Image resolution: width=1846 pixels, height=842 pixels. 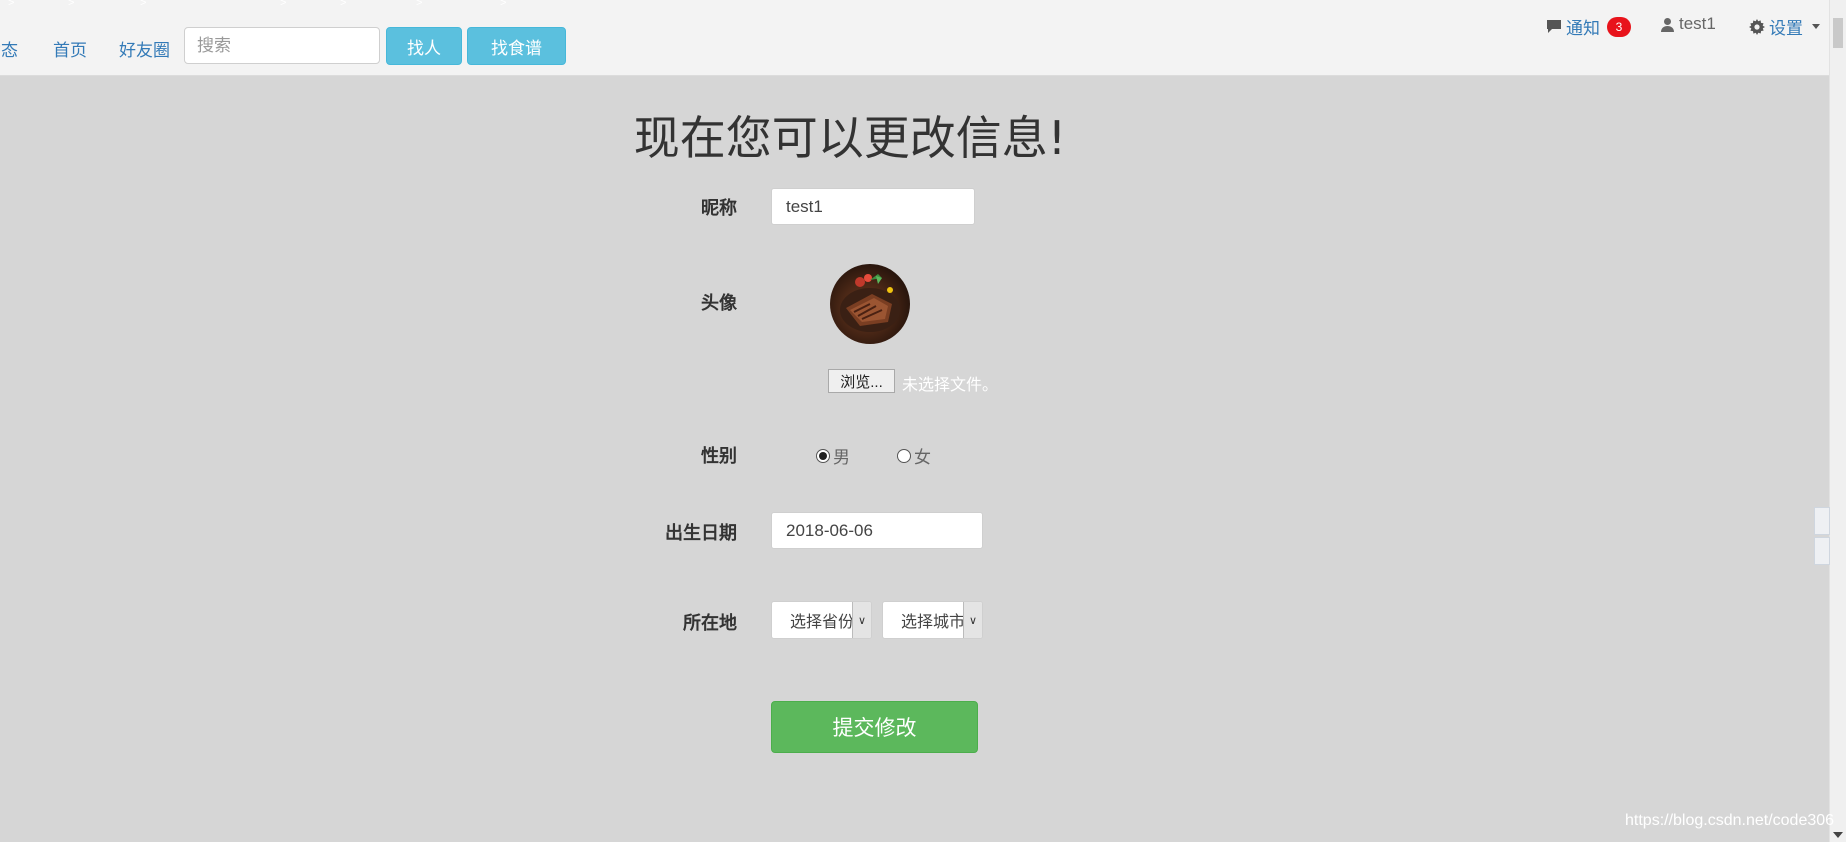 I want to click on gender-female-radio, so click(x=904, y=455).